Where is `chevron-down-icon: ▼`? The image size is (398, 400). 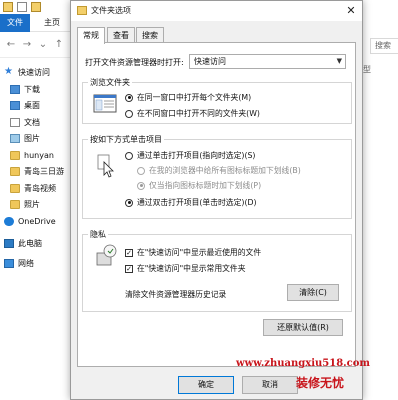 chevron-down-icon: ▼ is located at coordinates (339, 61).